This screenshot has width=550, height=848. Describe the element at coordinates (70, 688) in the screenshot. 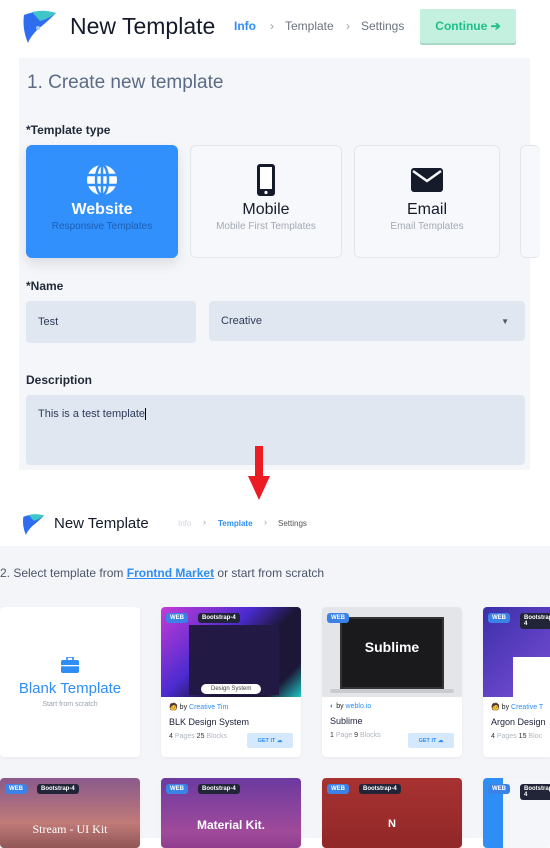

I see `blank-title: Blank Template` at that location.